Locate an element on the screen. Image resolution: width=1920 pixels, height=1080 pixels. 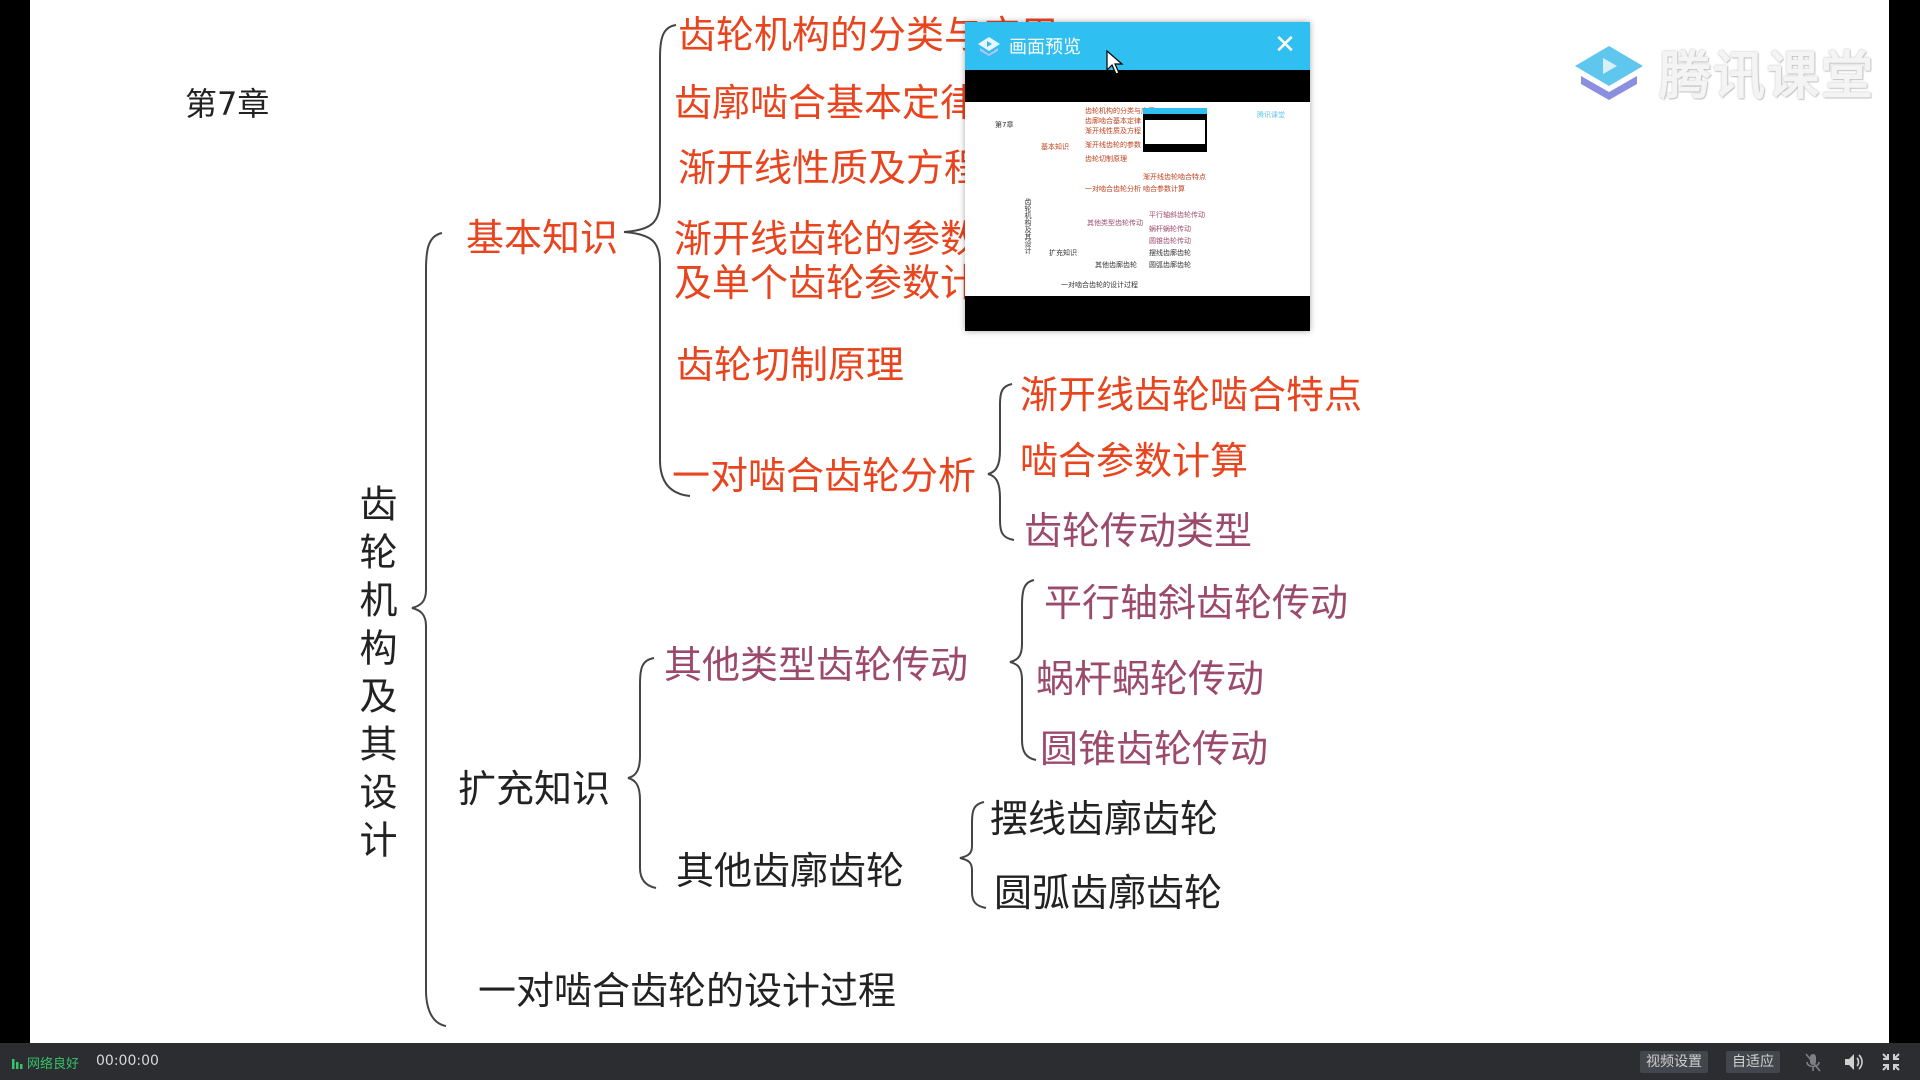
mic-muted-icon is located at coordinates (1813, 1062).